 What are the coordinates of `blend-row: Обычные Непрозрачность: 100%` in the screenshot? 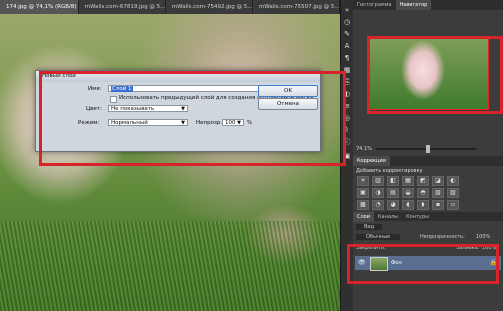 It's located at (428, 238).